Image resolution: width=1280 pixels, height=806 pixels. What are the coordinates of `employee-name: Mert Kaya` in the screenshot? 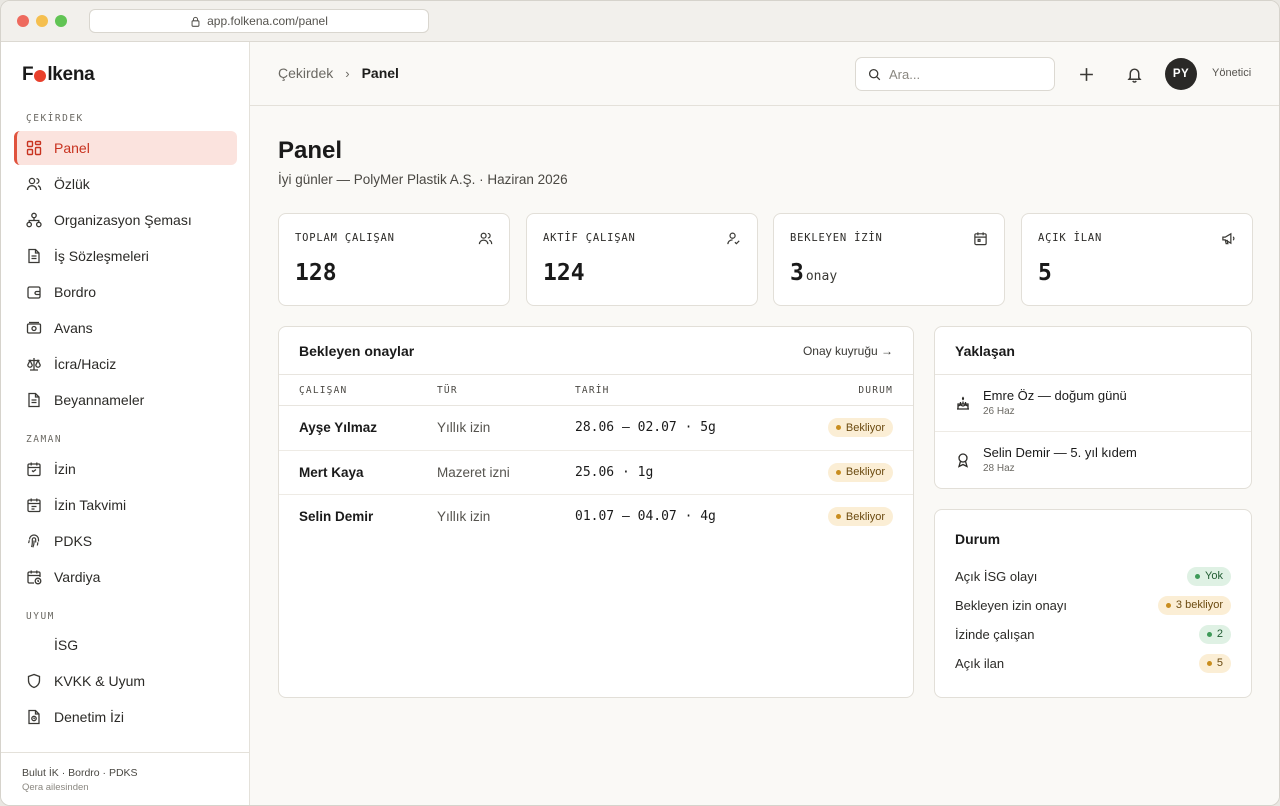 It's located at (331, 472).